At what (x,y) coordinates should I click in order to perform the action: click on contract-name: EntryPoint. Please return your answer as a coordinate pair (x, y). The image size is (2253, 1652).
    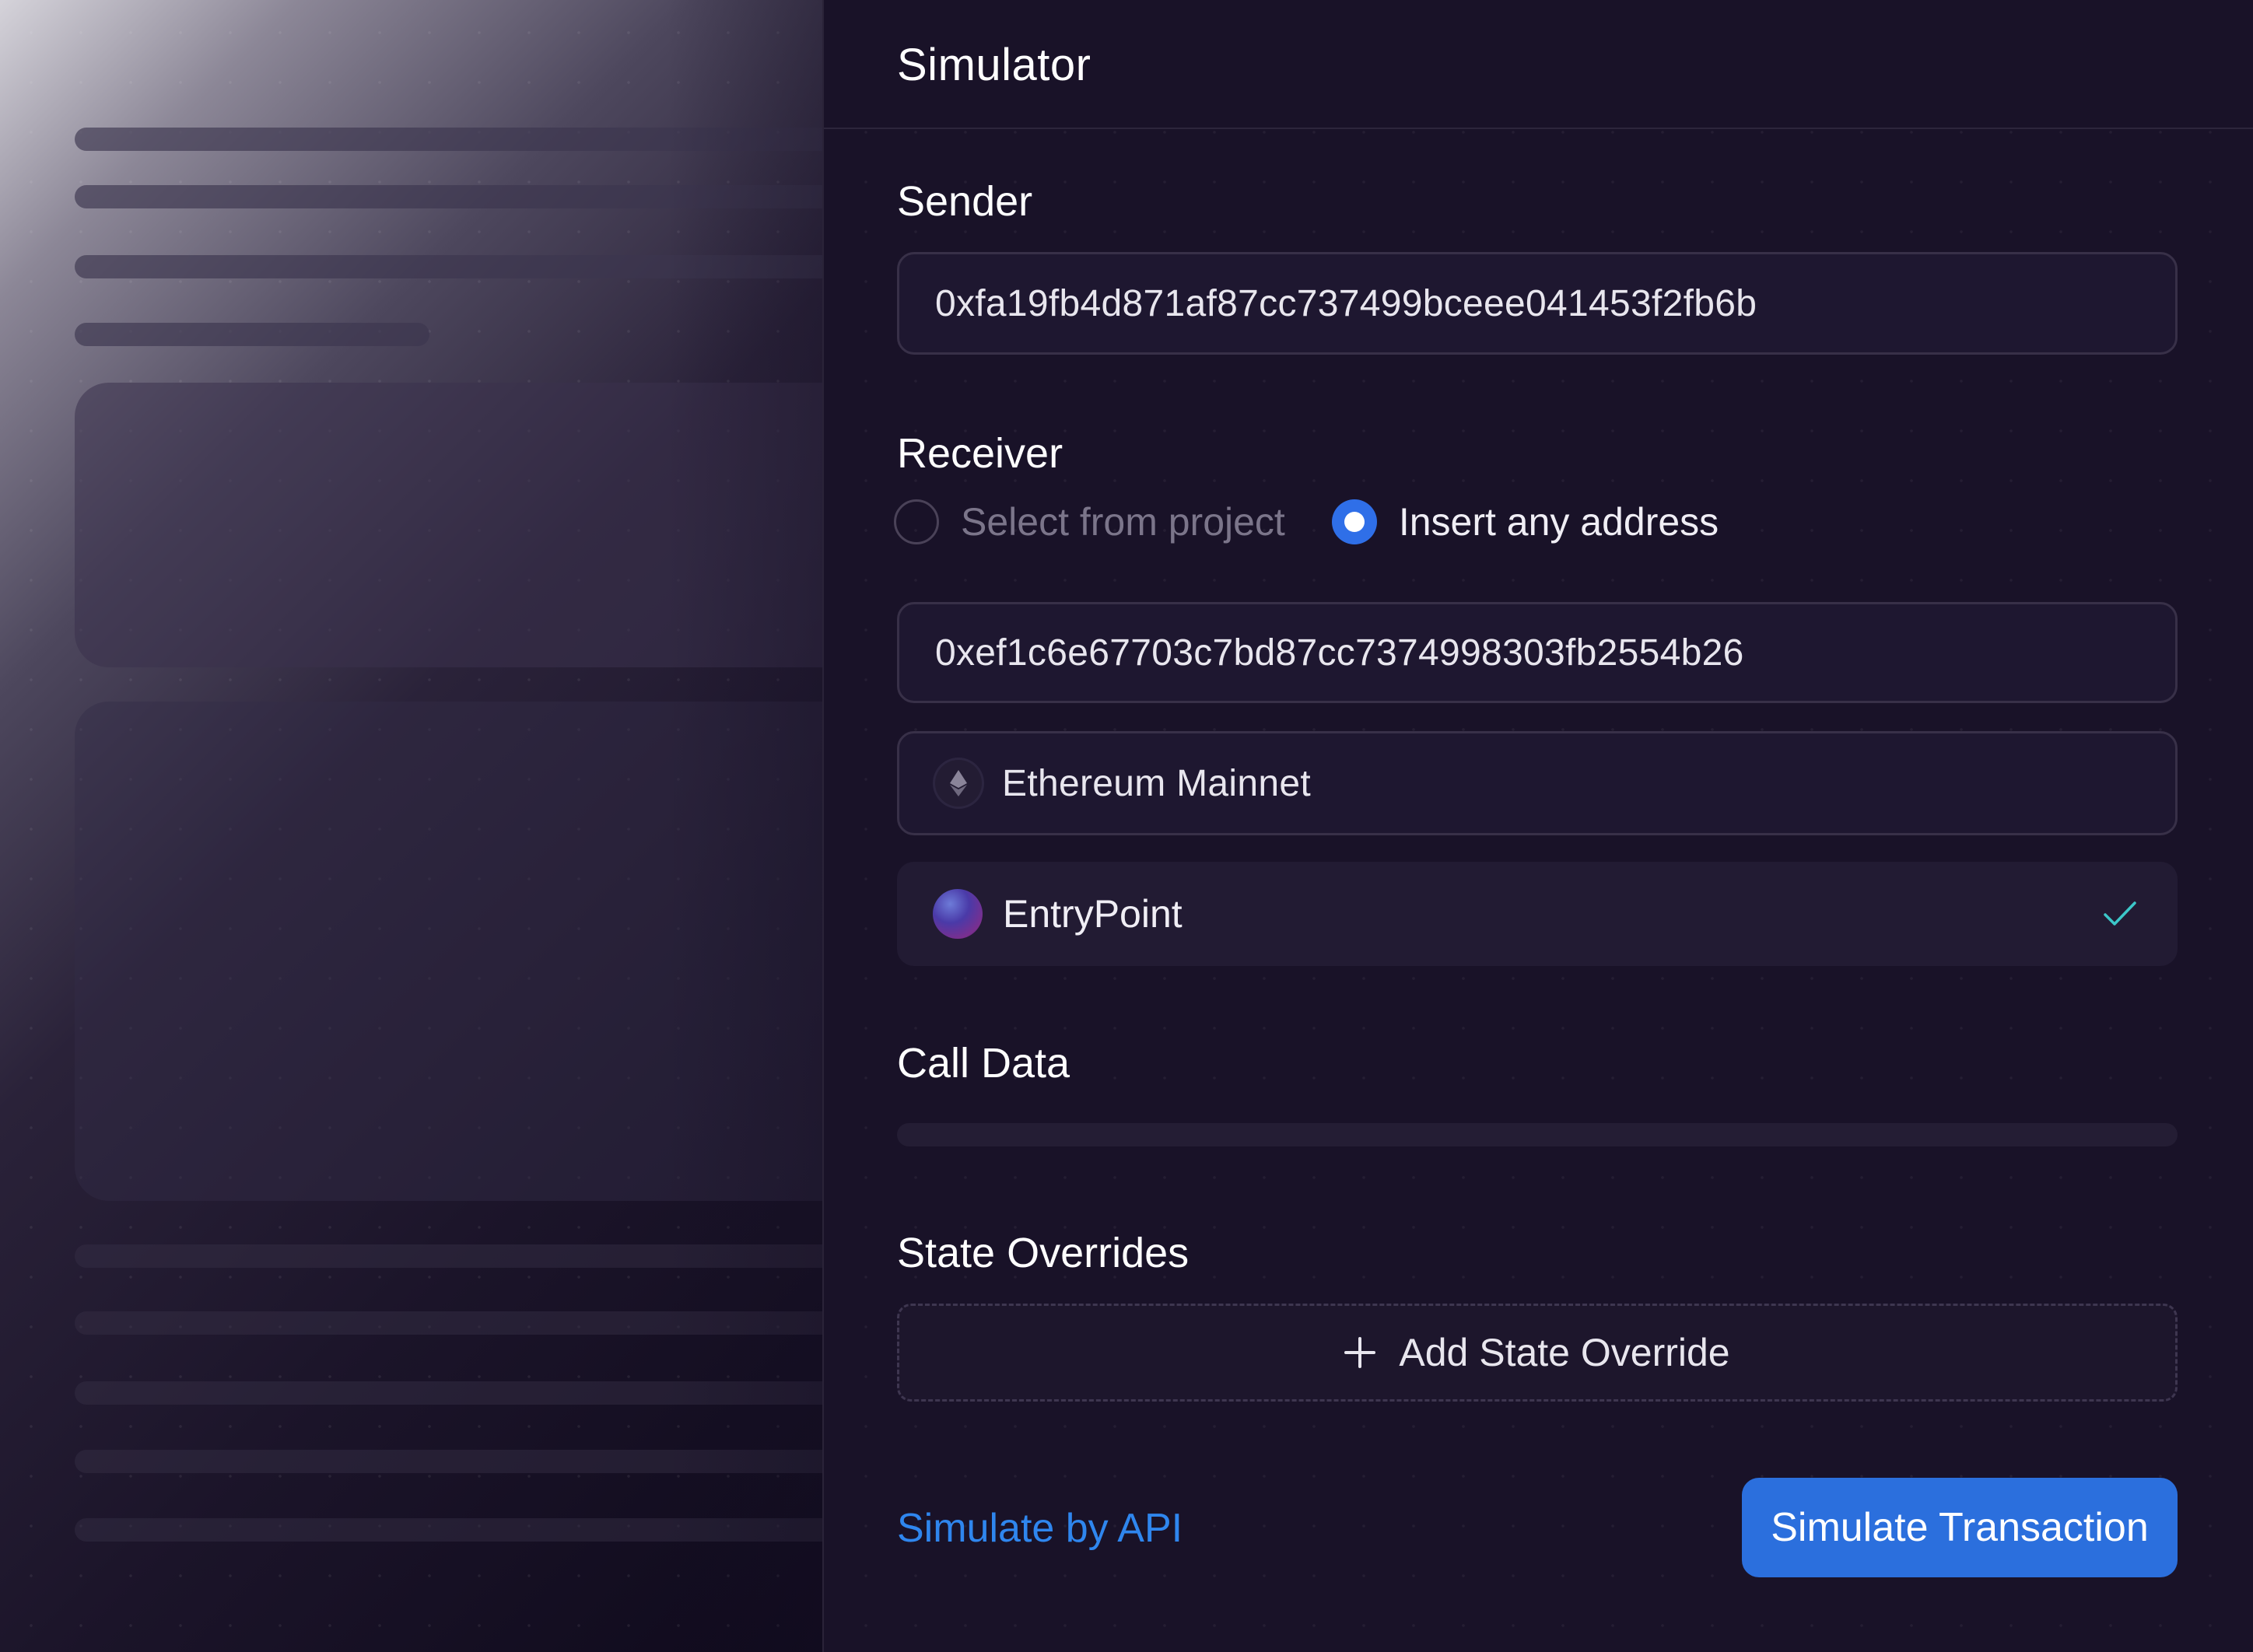
    Looking at the image, I should click on (1093, 914).